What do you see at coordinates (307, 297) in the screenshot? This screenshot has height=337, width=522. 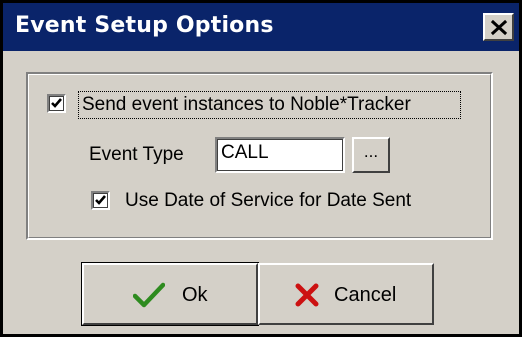 I see `x-mark-icon` at bounding box center [307, 297].